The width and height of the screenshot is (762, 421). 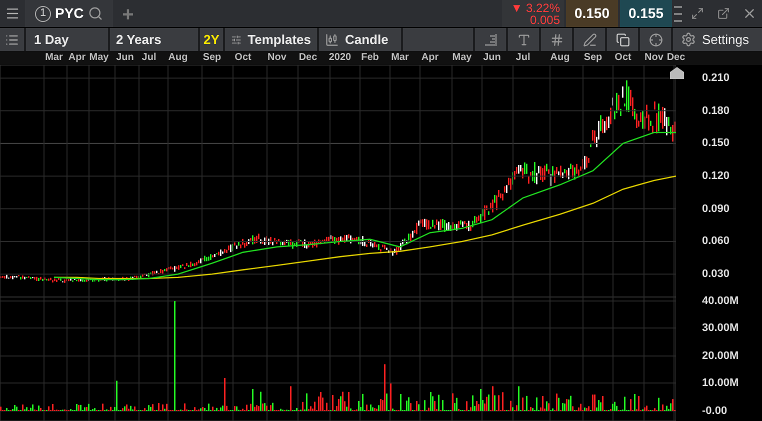 I want to click on tab-number: 1, so click(x=43, y=14).